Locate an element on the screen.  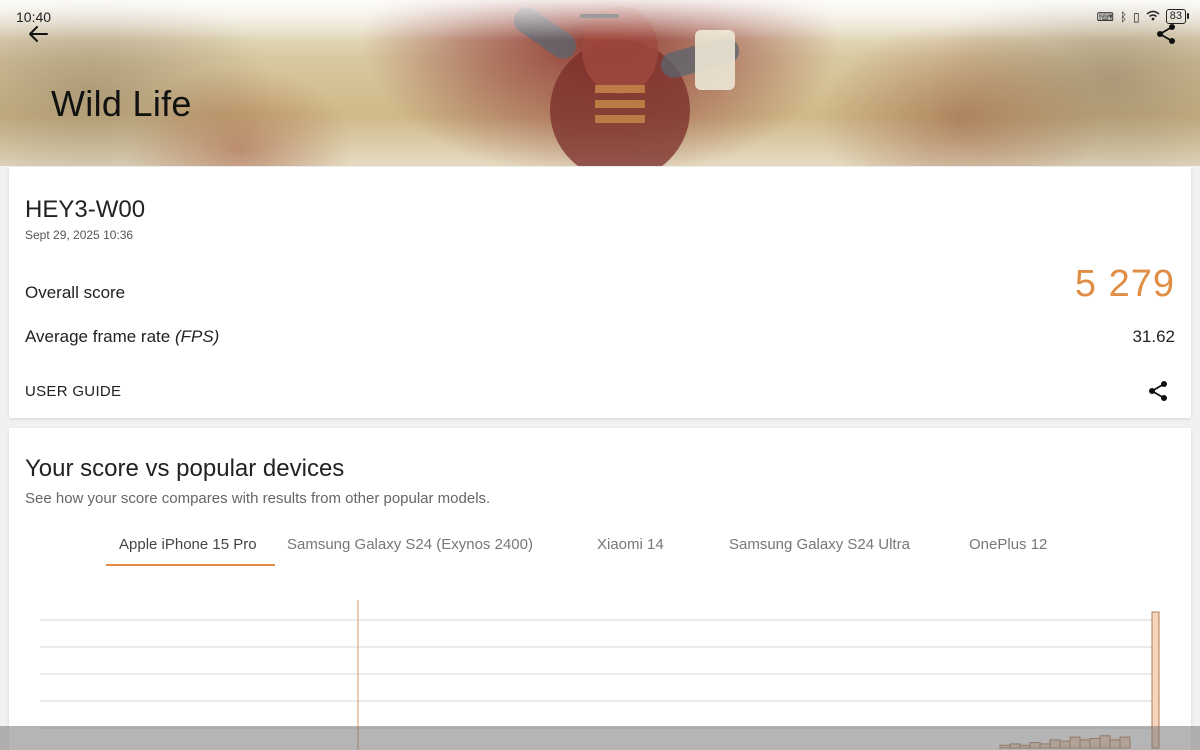
overall-score-label: Overall score is located at coordinates (75, 292).